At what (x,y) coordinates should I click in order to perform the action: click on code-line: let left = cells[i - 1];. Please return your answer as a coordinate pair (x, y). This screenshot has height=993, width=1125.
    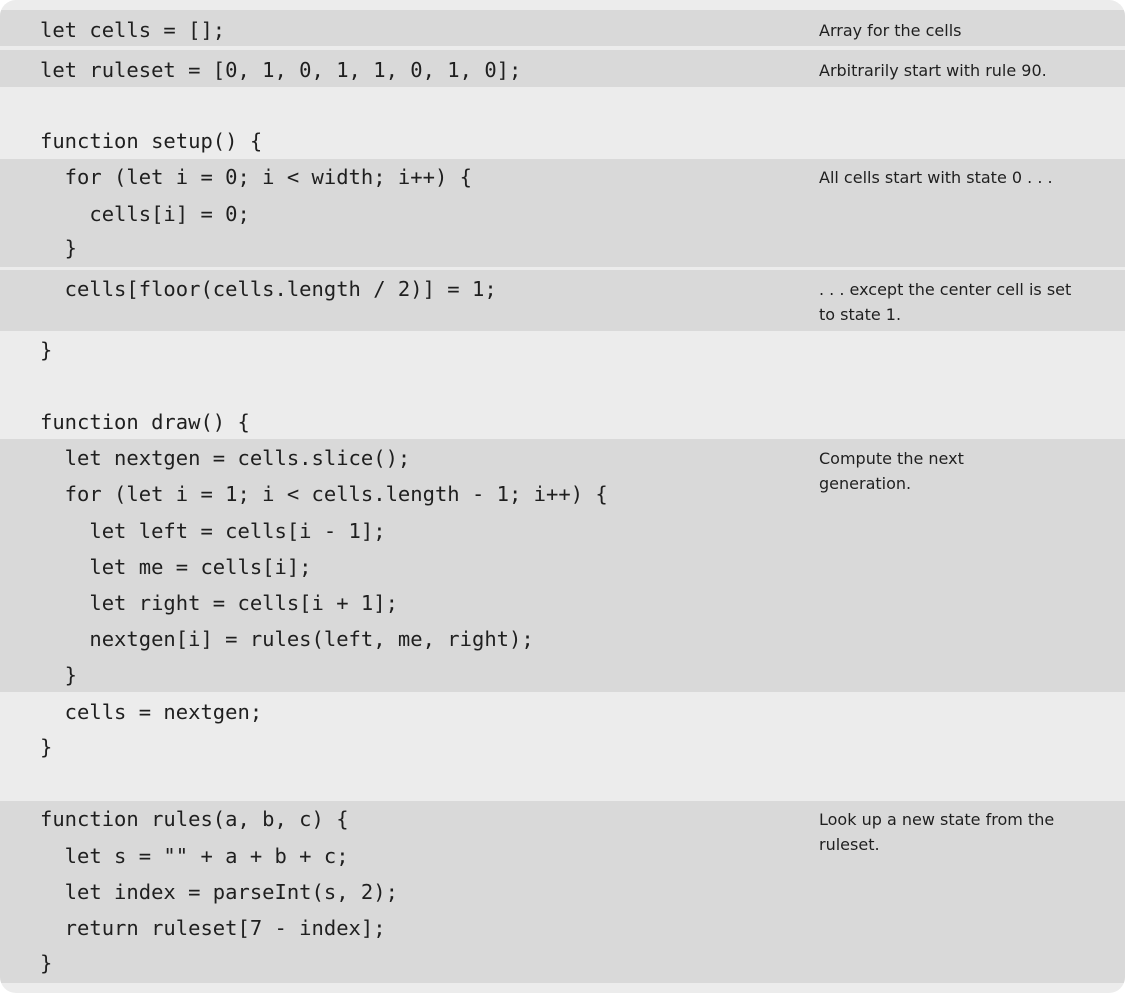
    Looking at the image, I should click on (213, 531).